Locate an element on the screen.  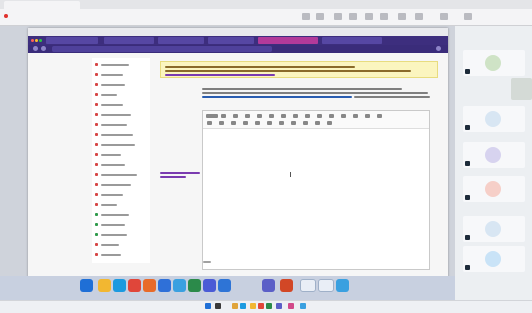
reload-icon is located at coordinates (43, 48).